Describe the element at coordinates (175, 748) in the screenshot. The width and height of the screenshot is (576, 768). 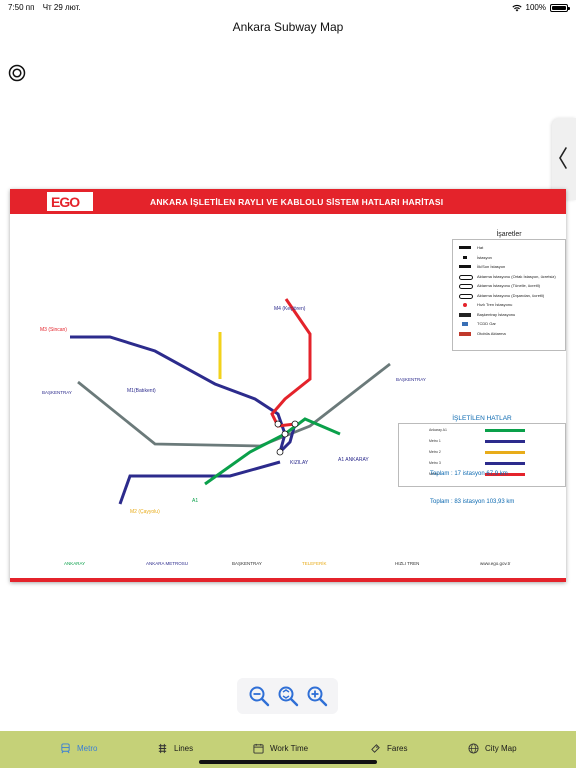
I see `tab-lines: Lines` at that location.